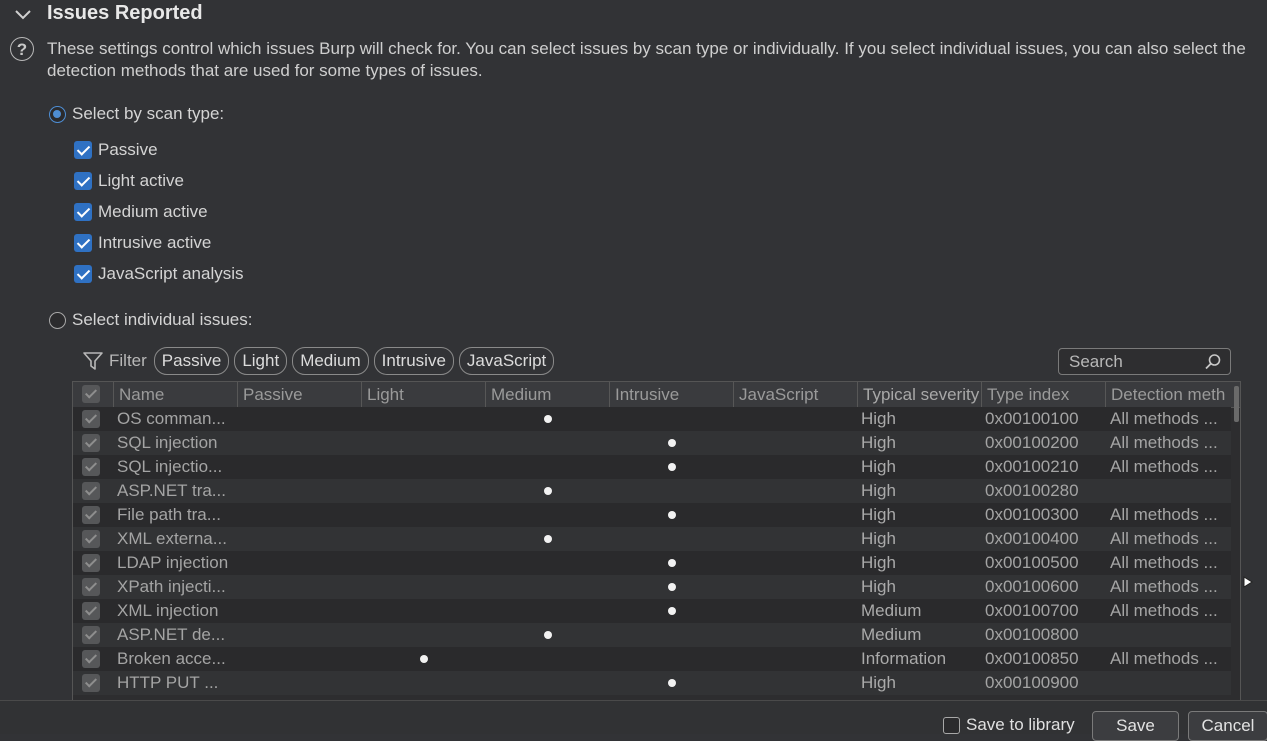  What do you see at coordinates (330, 361) in the screenshot?
I see `filter-chip-medium: Medium` at bounding box center [330, 361].